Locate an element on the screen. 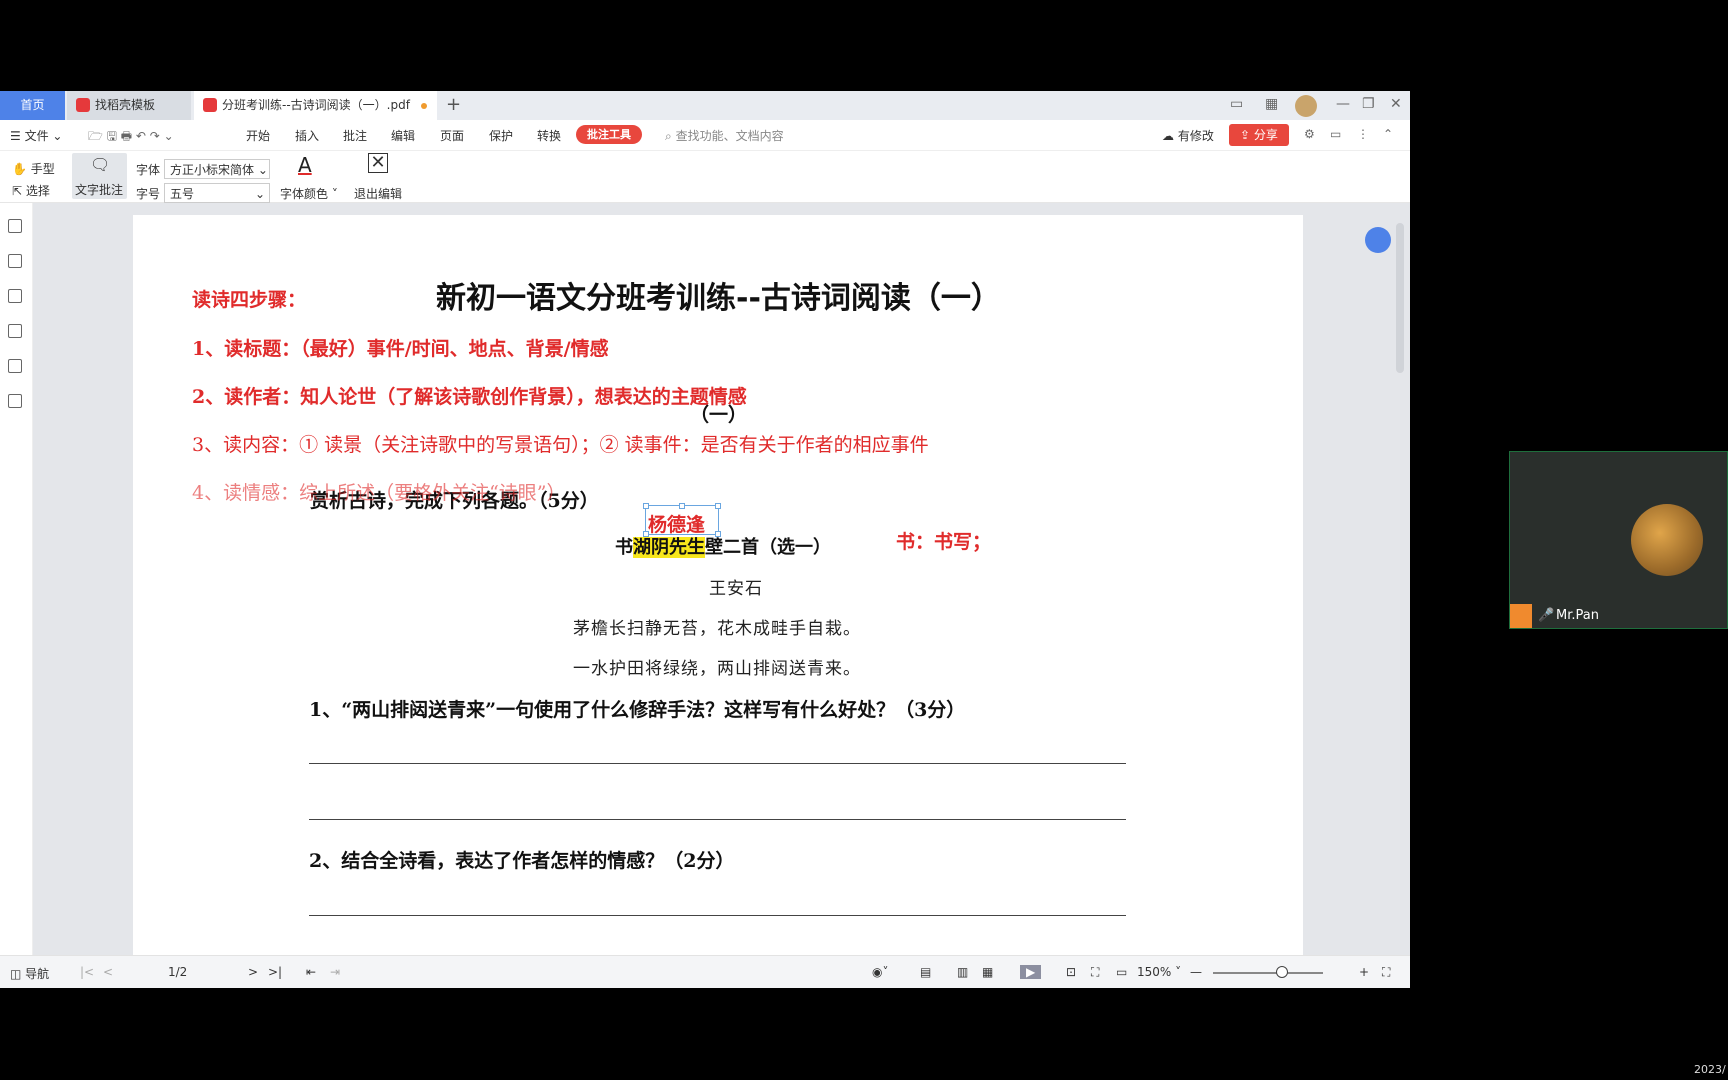  text-annotation-button: 🗨 文字批注 is located at coordinates (99, 176).